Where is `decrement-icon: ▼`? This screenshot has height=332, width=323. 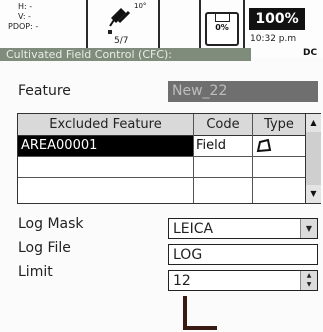 decrement-icon: ▼ is located at coordinates (309, 284).